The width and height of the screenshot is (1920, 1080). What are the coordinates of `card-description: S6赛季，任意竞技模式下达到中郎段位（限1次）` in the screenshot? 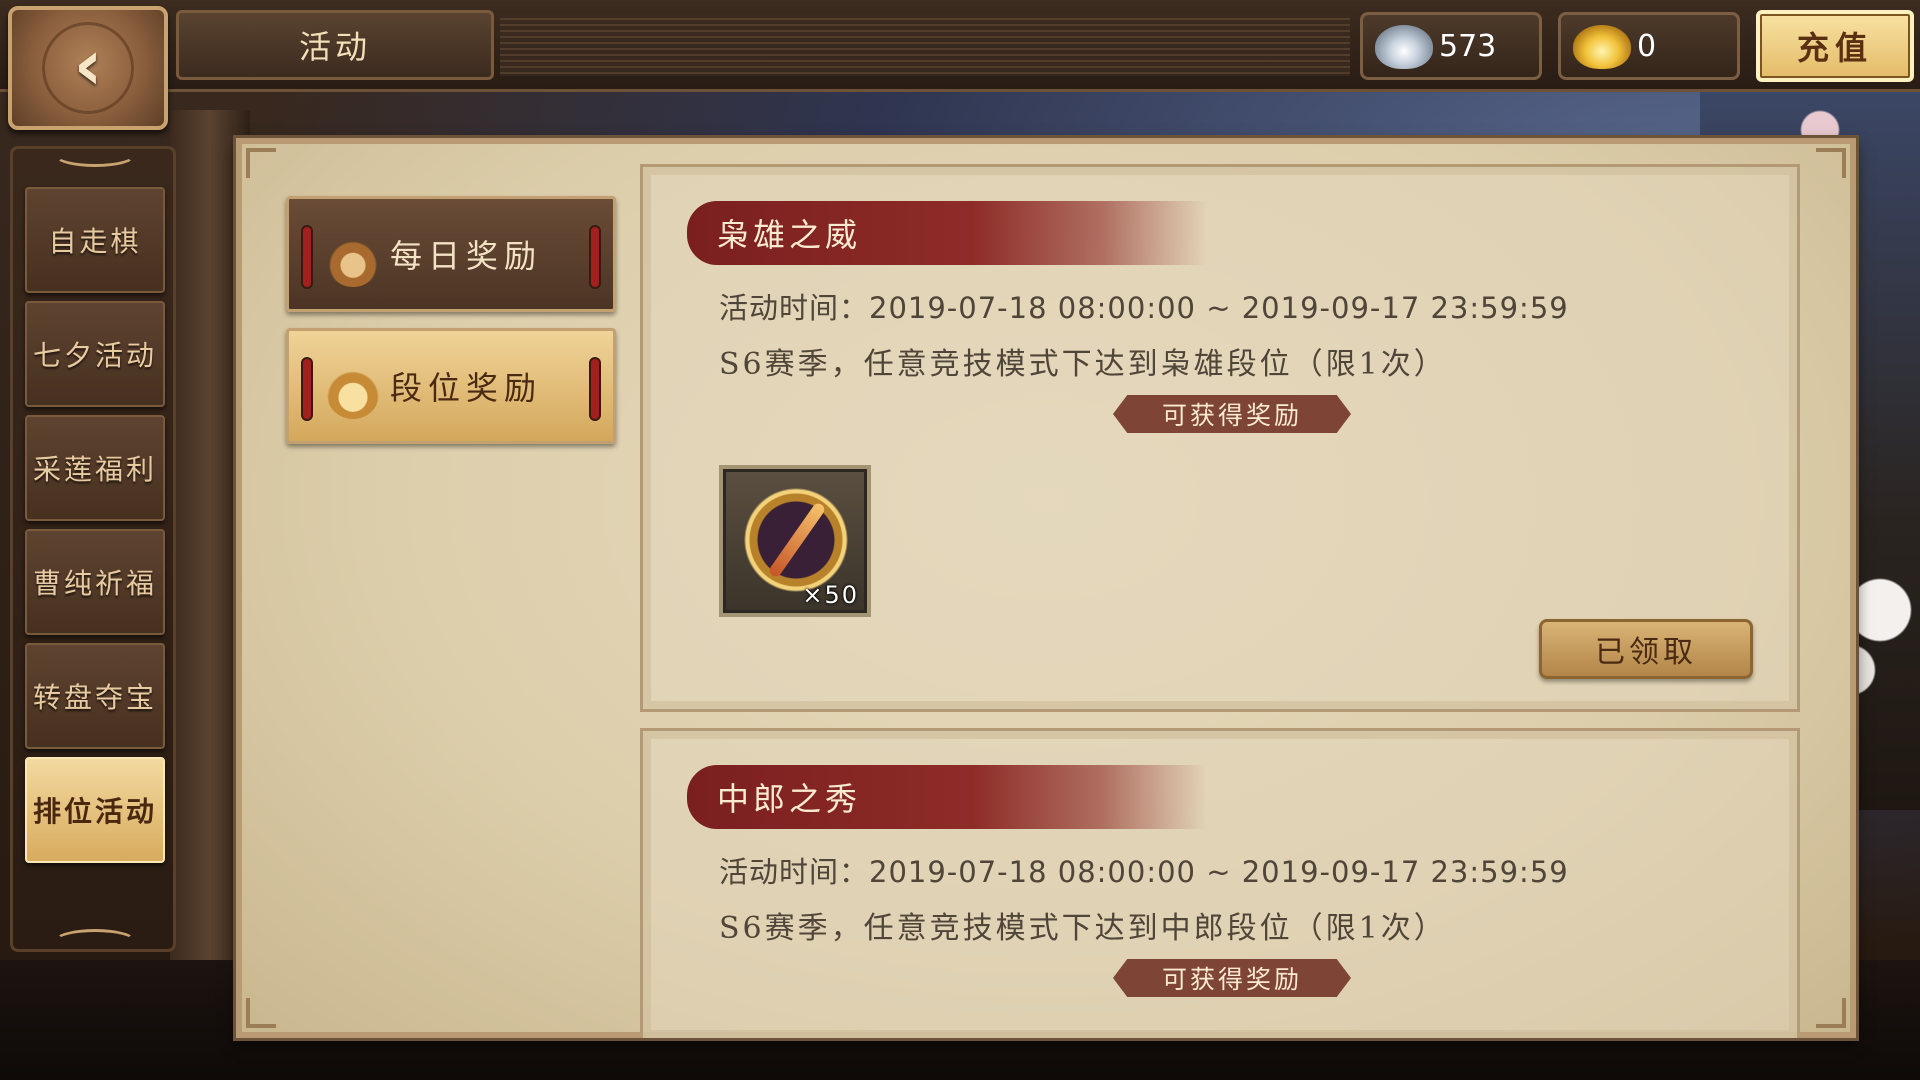 It's located at (1083, 928).